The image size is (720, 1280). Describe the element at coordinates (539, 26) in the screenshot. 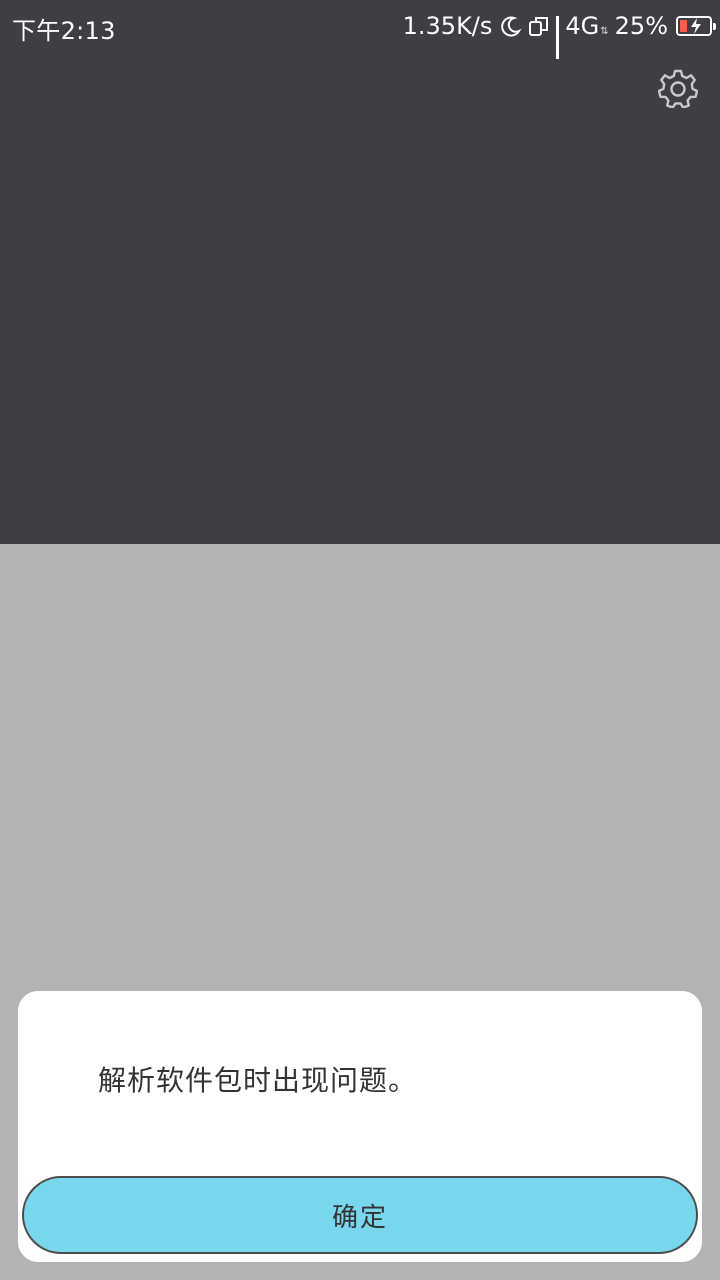

I see `sim-icon` at that location.